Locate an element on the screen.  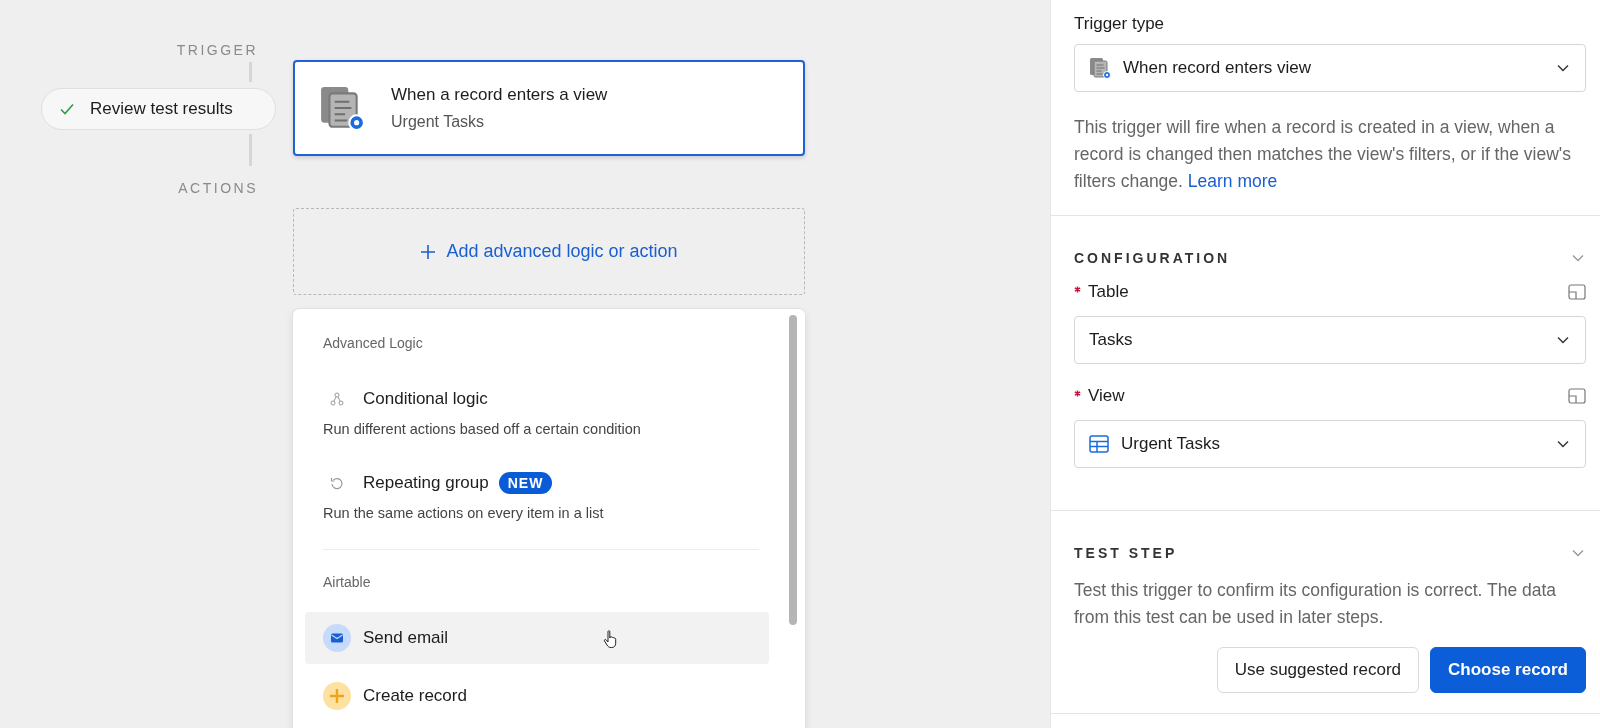
trigger-view-name: Urgent Tasks is located at coordinates (438, 122).